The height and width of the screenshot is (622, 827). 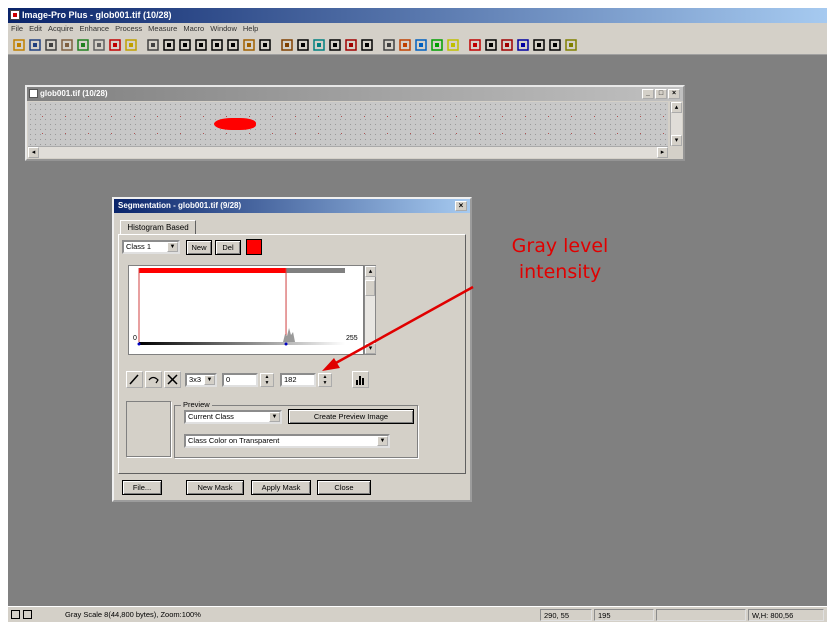 I want to click on grid-icon, so click(x=51, y=45).